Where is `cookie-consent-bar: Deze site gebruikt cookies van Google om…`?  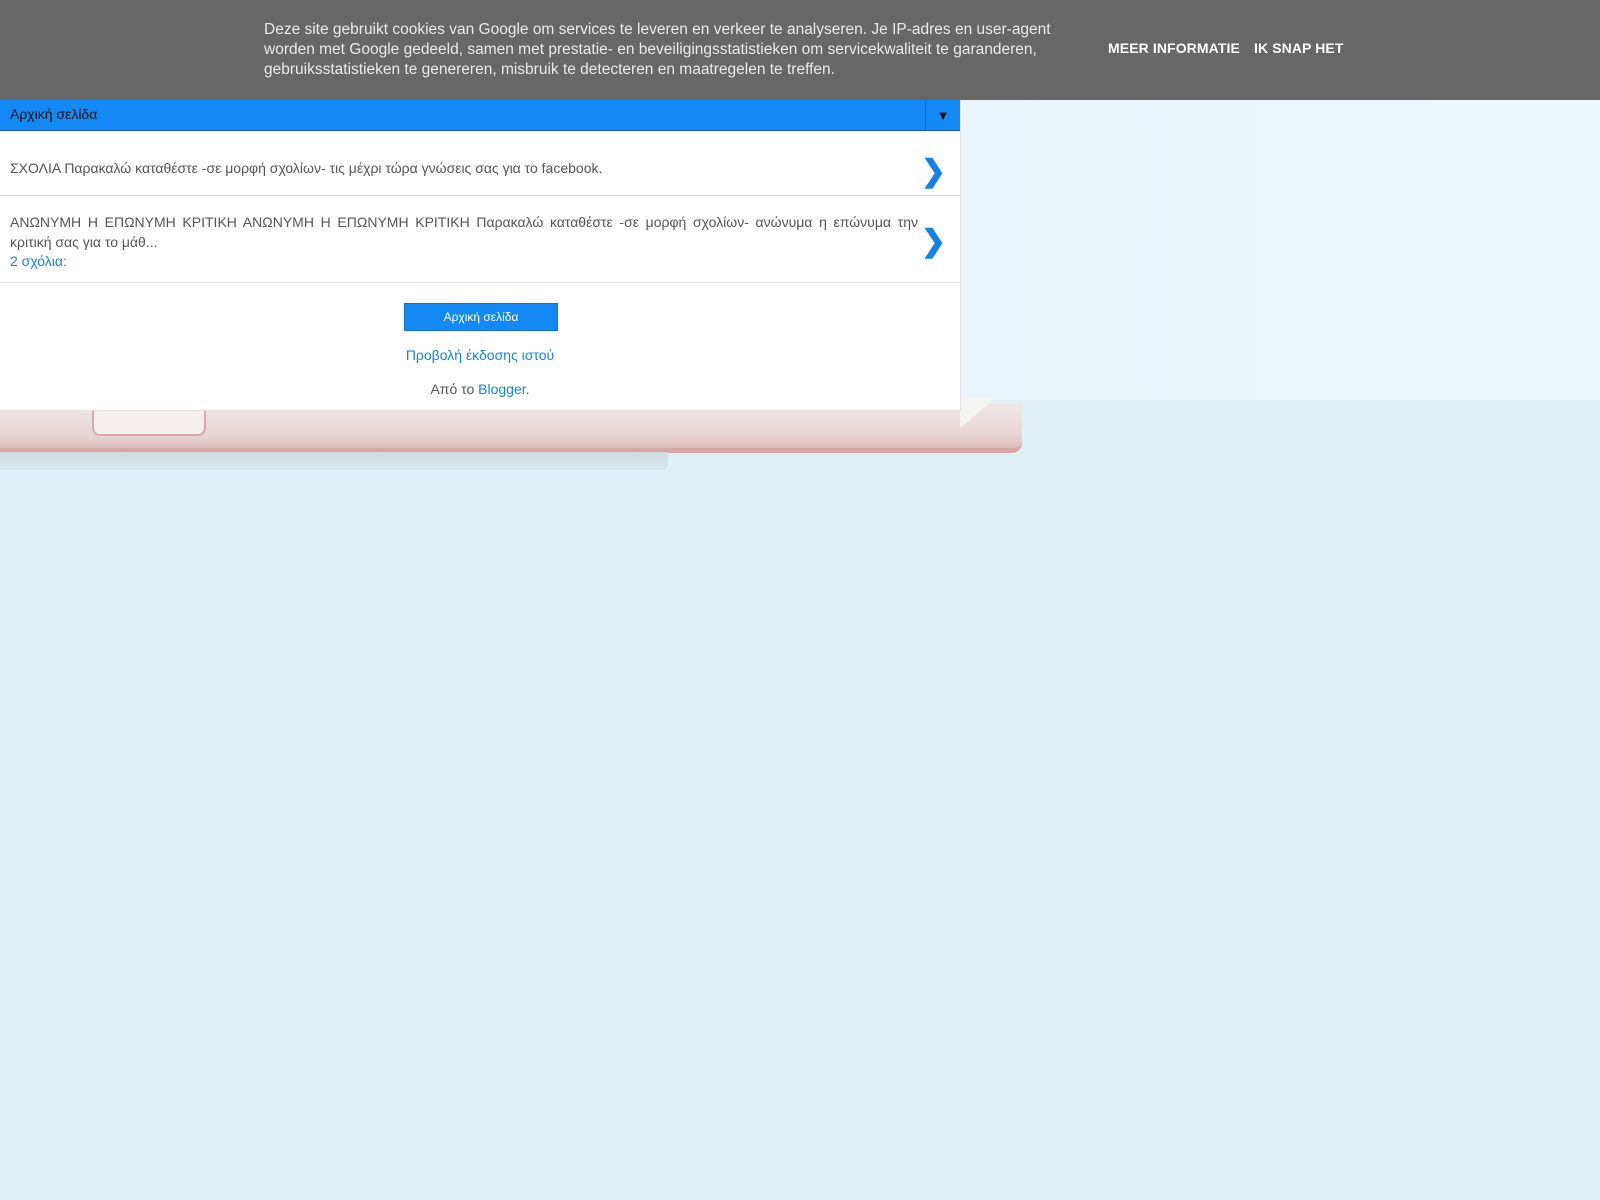
cookie-consent-bar: Deze site gebruikt cookies van Google om… is located at coordinates (800, 50).